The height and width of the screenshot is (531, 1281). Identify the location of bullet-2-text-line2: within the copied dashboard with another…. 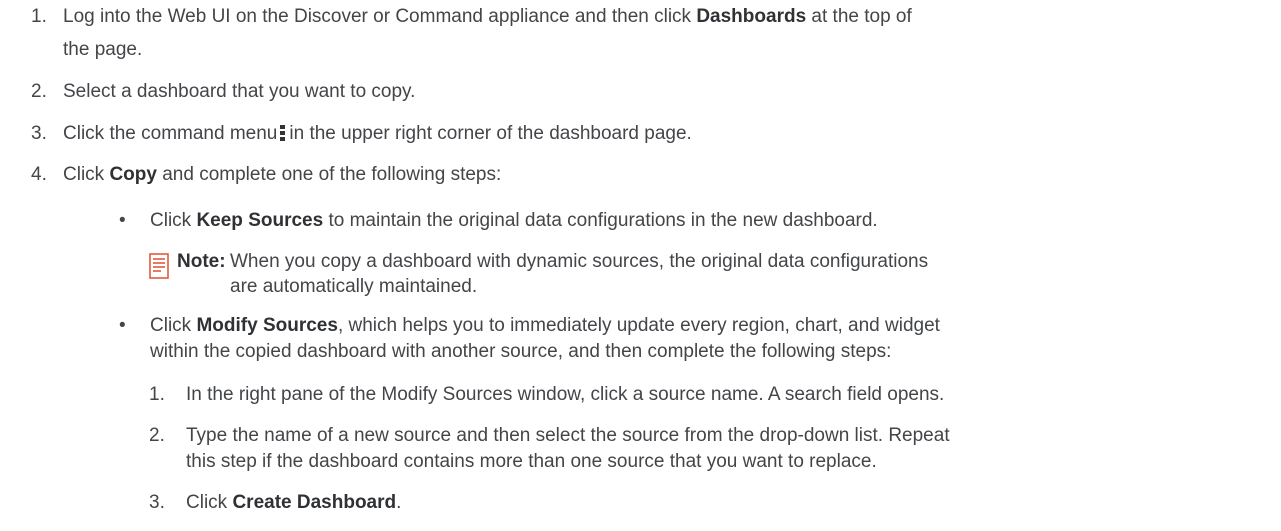
(521, 351).